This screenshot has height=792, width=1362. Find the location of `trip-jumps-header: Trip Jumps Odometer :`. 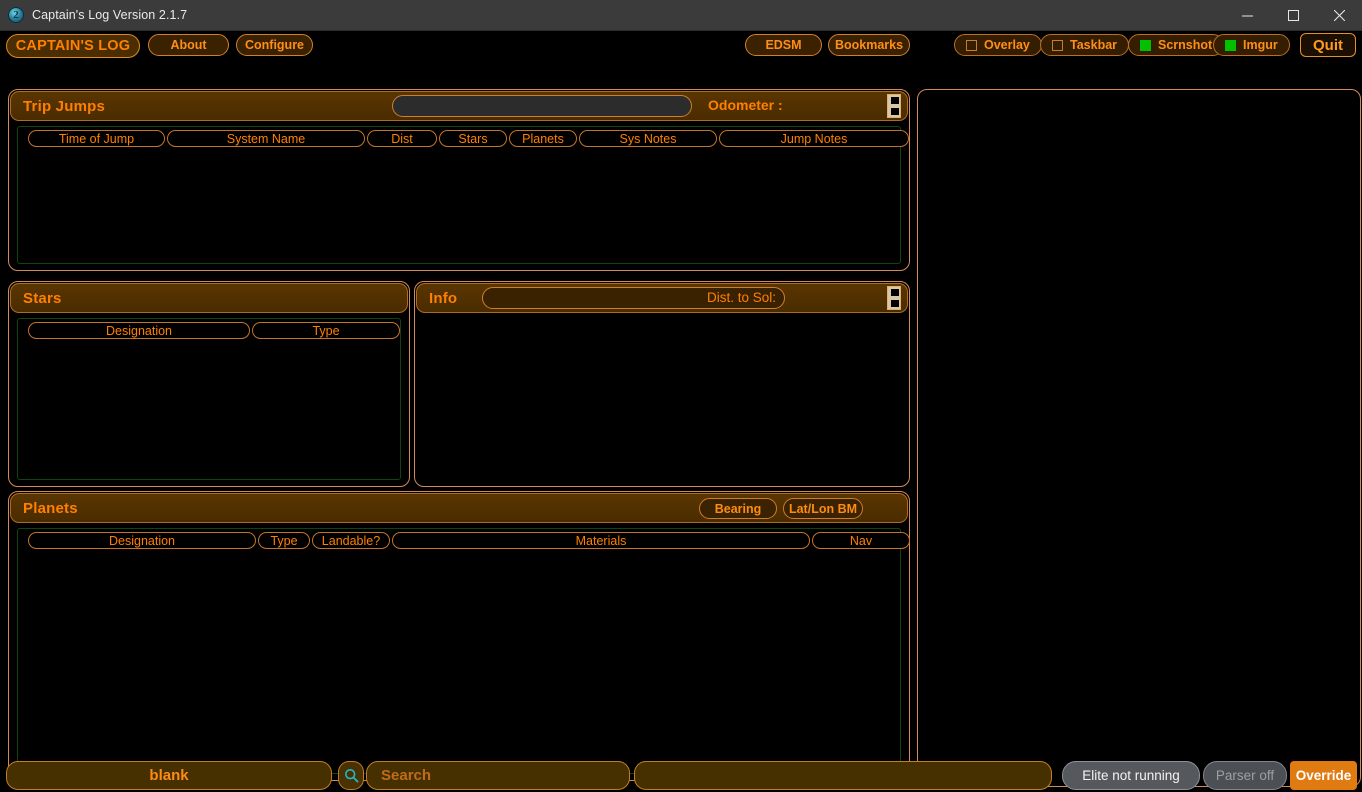

trip-jumps-header: Trip Jumps Odometer : is located at coordinates (459, 106).